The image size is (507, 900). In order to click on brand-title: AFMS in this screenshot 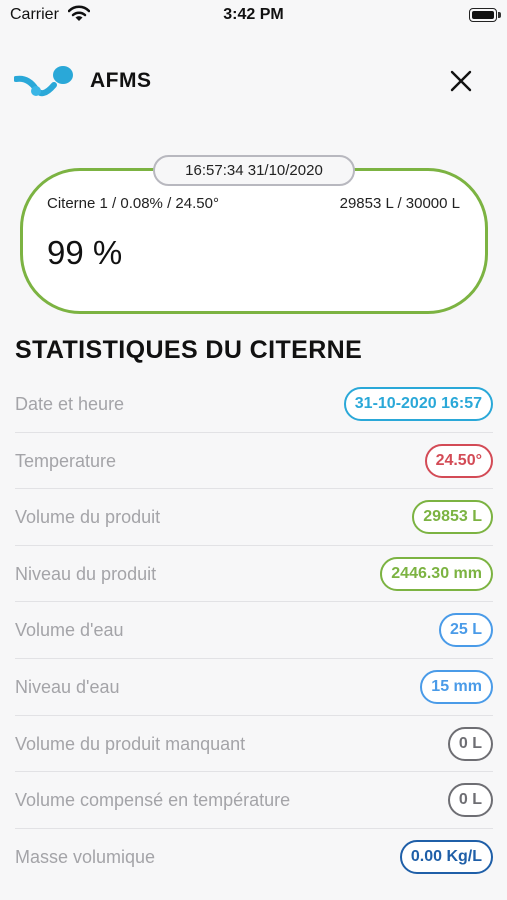, I will do `click(121, 80)`.